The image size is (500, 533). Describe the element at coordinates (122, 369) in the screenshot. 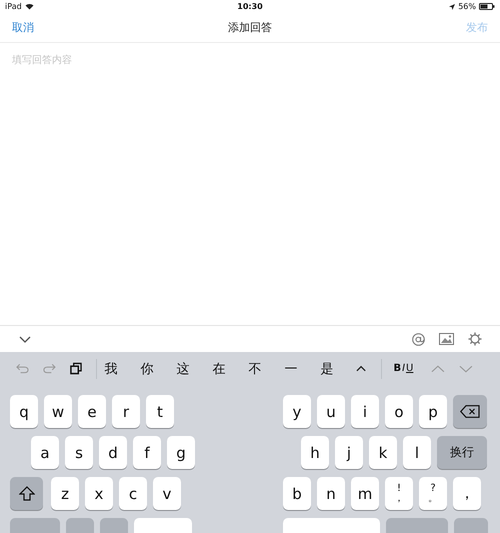

I see `candidate-word: 我` at that location.